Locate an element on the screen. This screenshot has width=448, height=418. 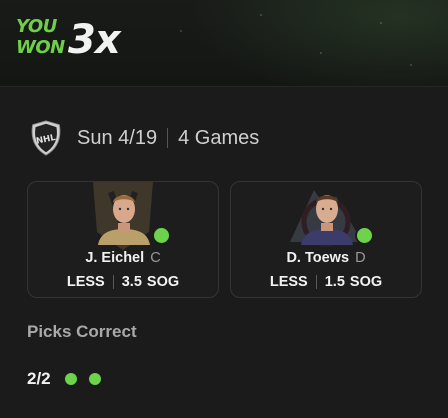
pick-line-row: LESS 3.5 SOG is located at coordinates (123, 282).